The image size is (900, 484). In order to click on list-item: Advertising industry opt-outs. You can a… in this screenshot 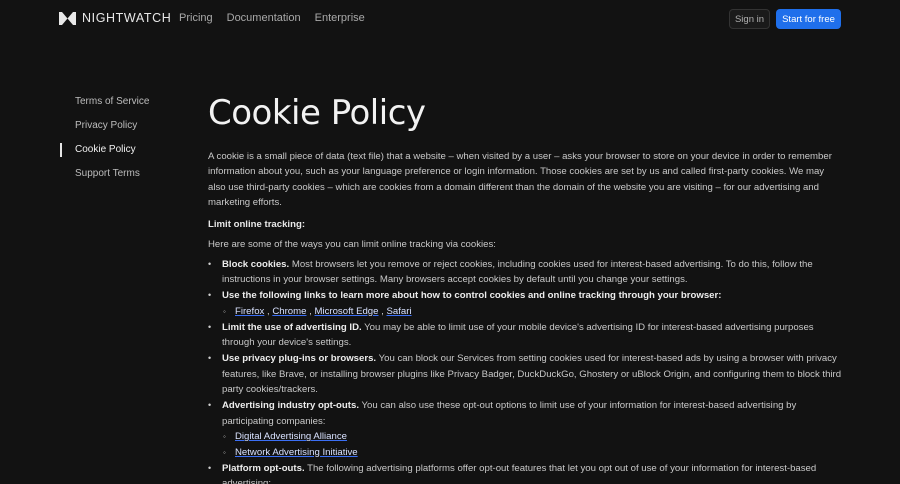, I will do `click(519, 429)`.